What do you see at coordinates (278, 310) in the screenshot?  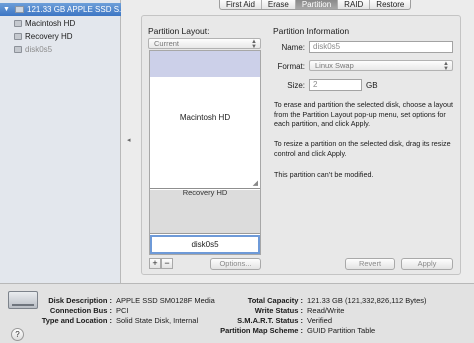 I see `write-status-label: Write Status :` at bounding box center [278, 310].